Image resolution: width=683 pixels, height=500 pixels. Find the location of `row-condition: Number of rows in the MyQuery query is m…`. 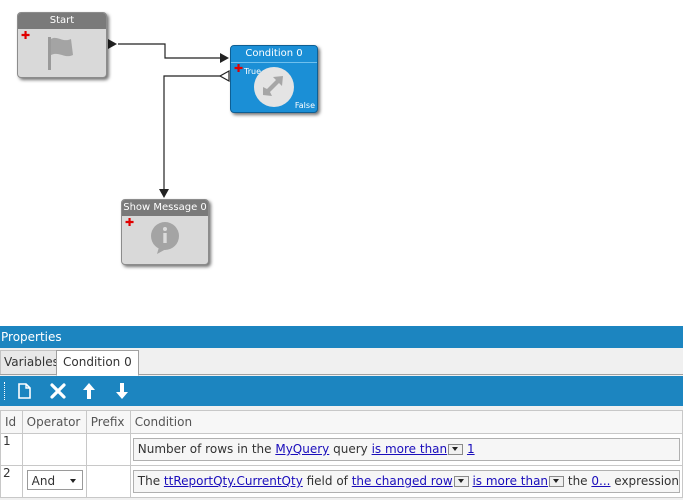

row-condition: Number of rows in the MyQuery query is m… is located at coordinates (406, 449).